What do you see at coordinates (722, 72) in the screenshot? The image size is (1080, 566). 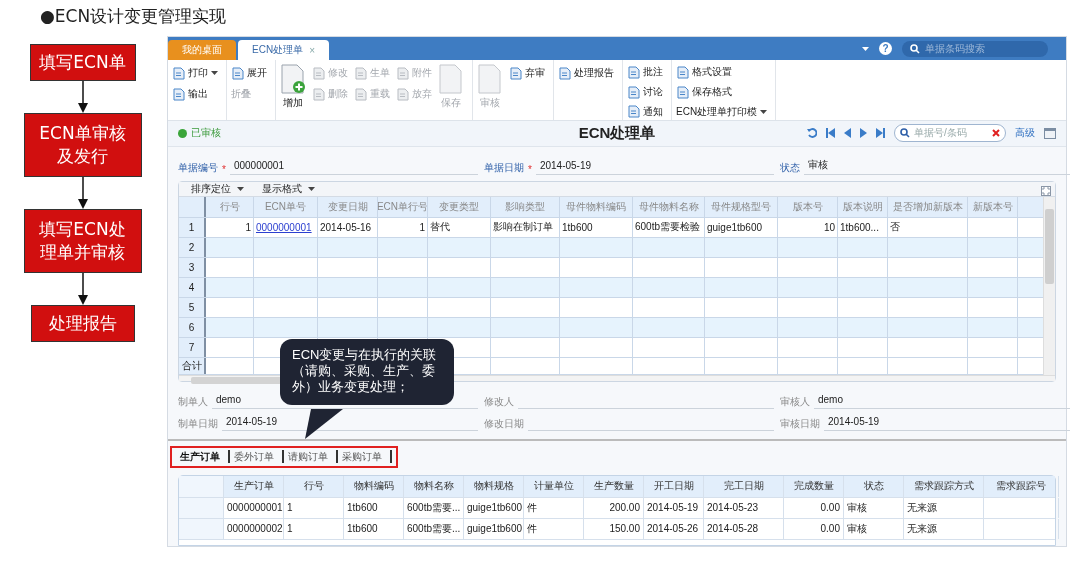 I see `toolbar-button: 格式设置` at bounding box center [722, 72].